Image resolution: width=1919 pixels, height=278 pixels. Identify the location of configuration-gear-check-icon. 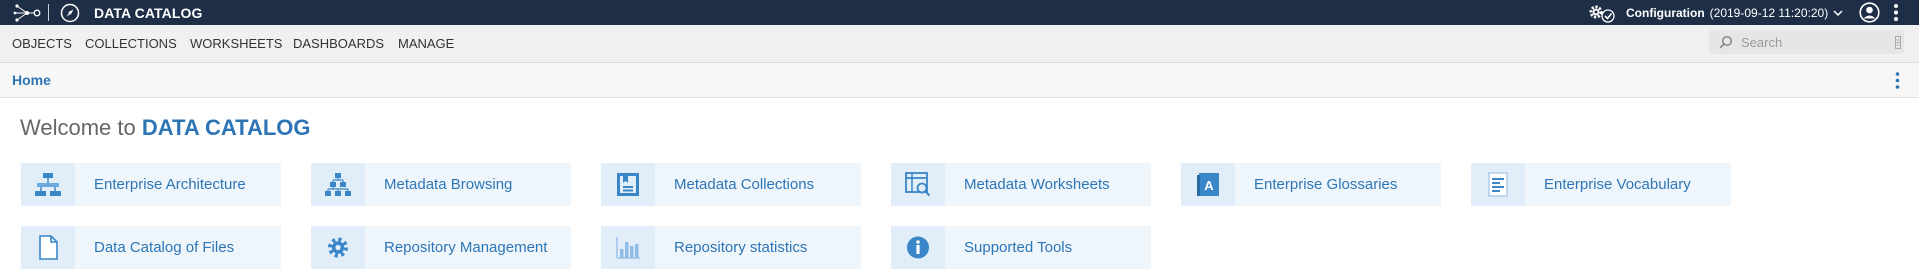
(1602, 13).